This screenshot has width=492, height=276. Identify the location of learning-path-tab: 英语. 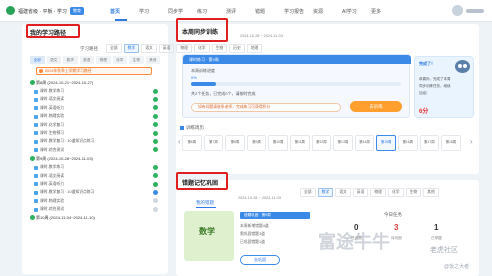
(86, 60).